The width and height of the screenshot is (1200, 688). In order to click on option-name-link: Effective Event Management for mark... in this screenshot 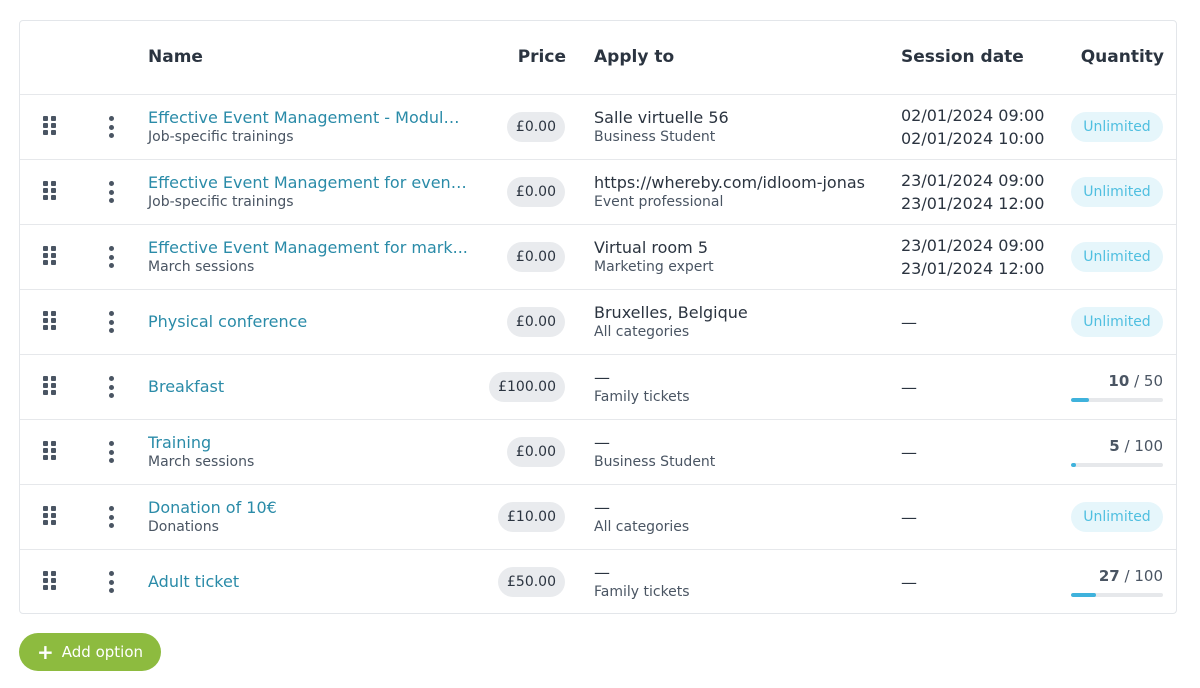, I will do `click(308, 248)`.